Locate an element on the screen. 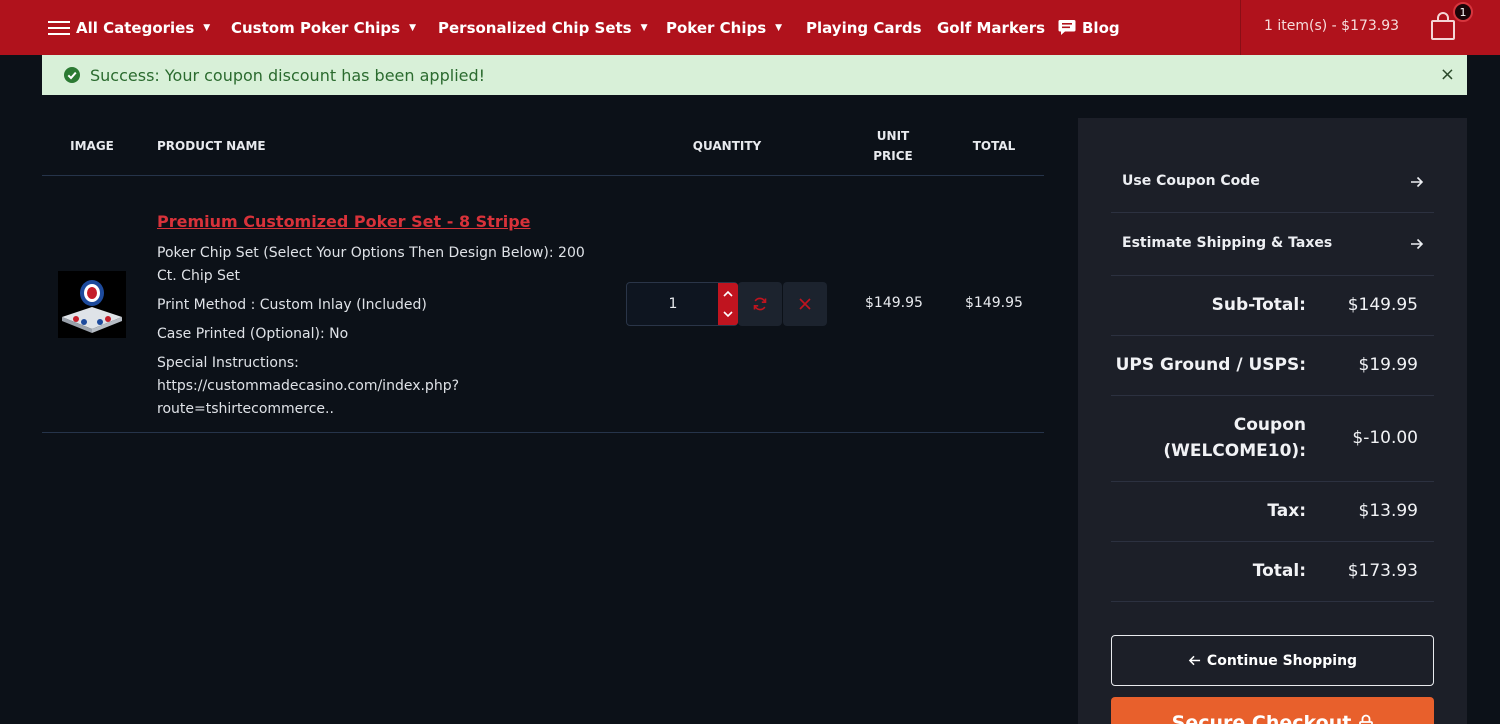 This screenshot has height=724, width=1500. cart-summary: 1 item(s) - $173.93 is located at coordinates (1331, 26).